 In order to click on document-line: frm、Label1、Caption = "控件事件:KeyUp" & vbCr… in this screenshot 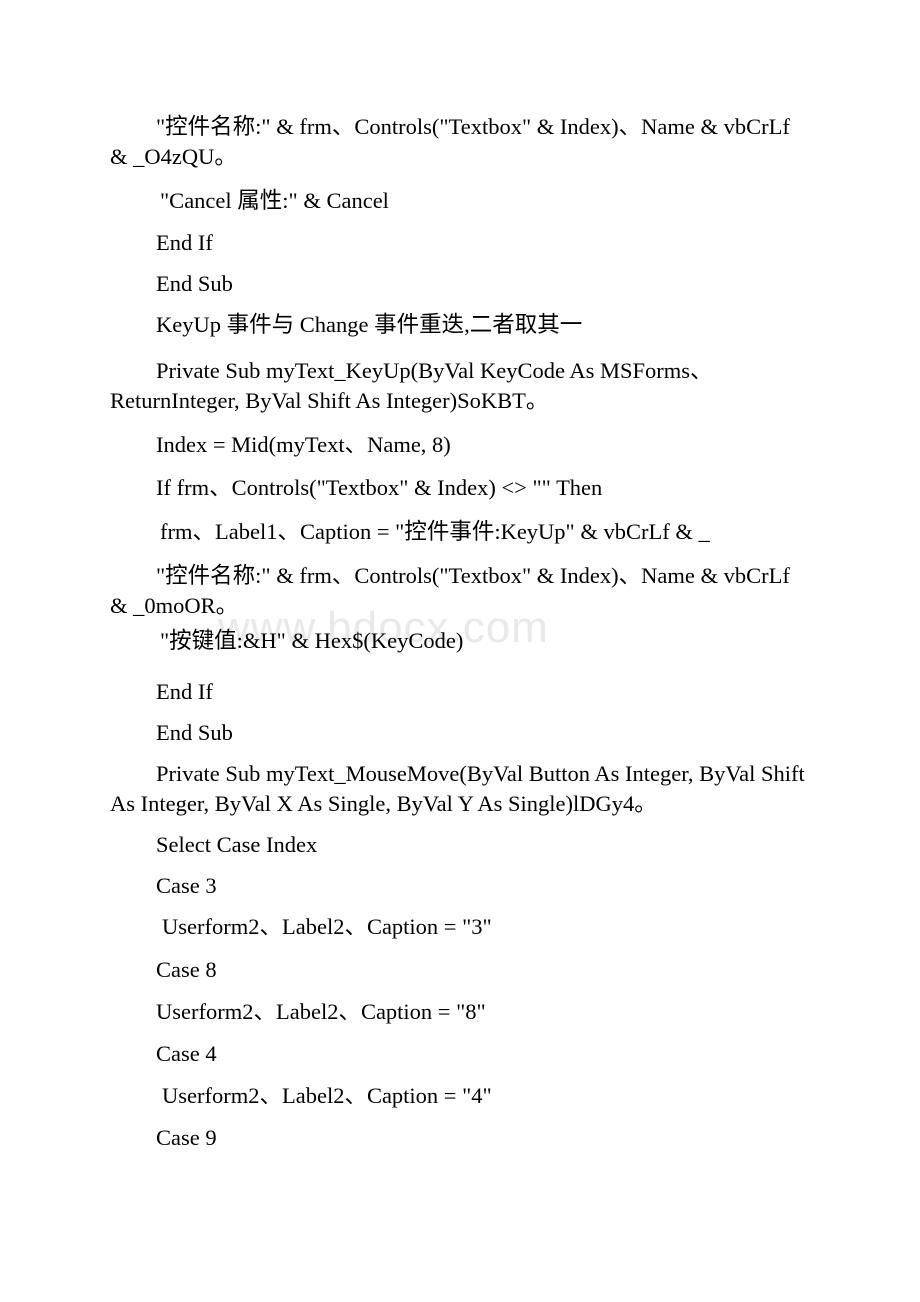, I will do `click(435, 531)`.